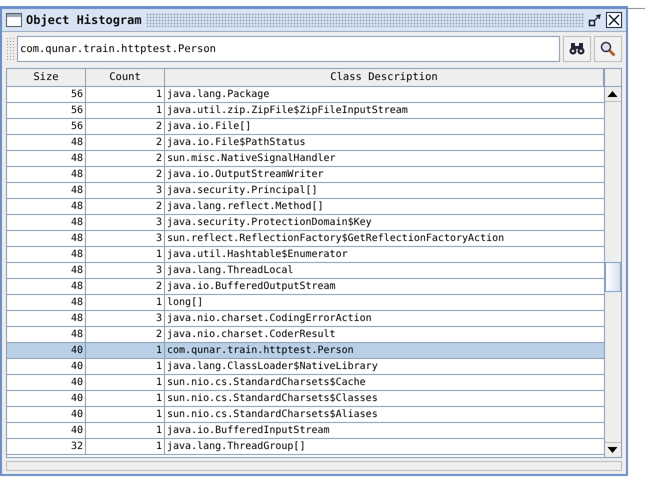 The height and width of the screenshot is (482, 645). What do you see at coordinates (272, 415) in the screenshot?
I see `table-cell-text: sun.nio.cs.StandardCharsets$Aliases` at bounding box center [272, 415].